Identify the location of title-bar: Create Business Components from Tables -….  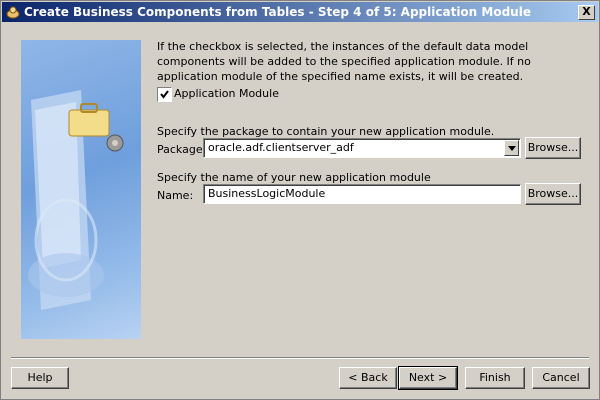
(300, 12).